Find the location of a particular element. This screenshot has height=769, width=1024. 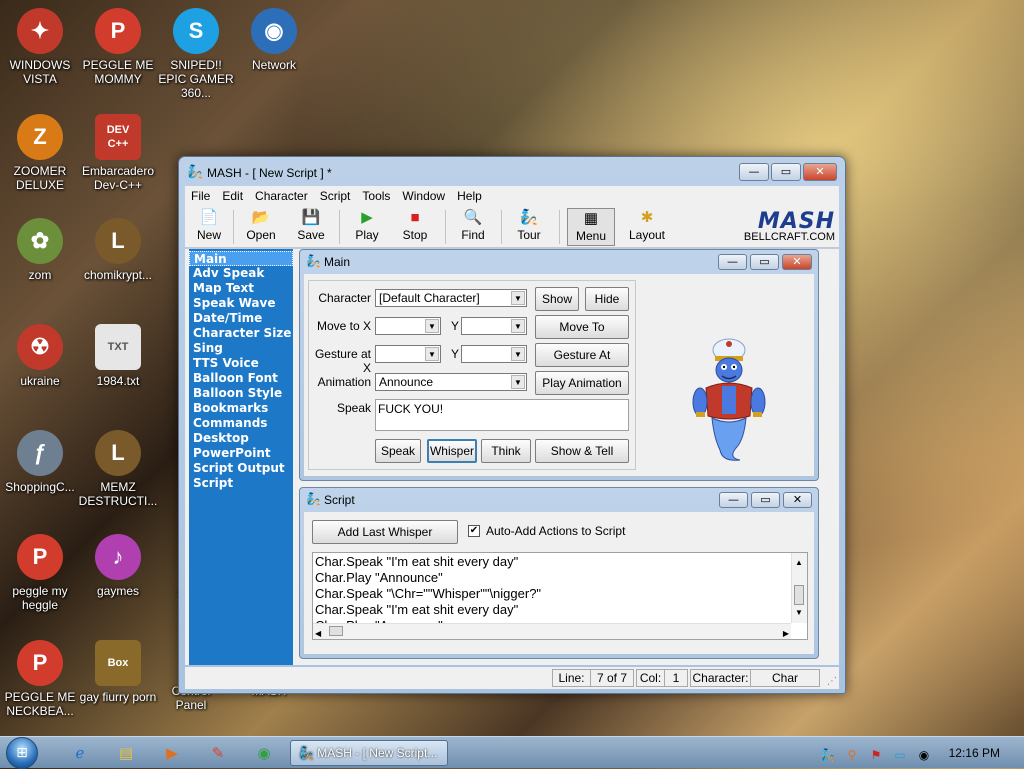

desktop-icon-label: gaymes is located at coordinates (118, 591).